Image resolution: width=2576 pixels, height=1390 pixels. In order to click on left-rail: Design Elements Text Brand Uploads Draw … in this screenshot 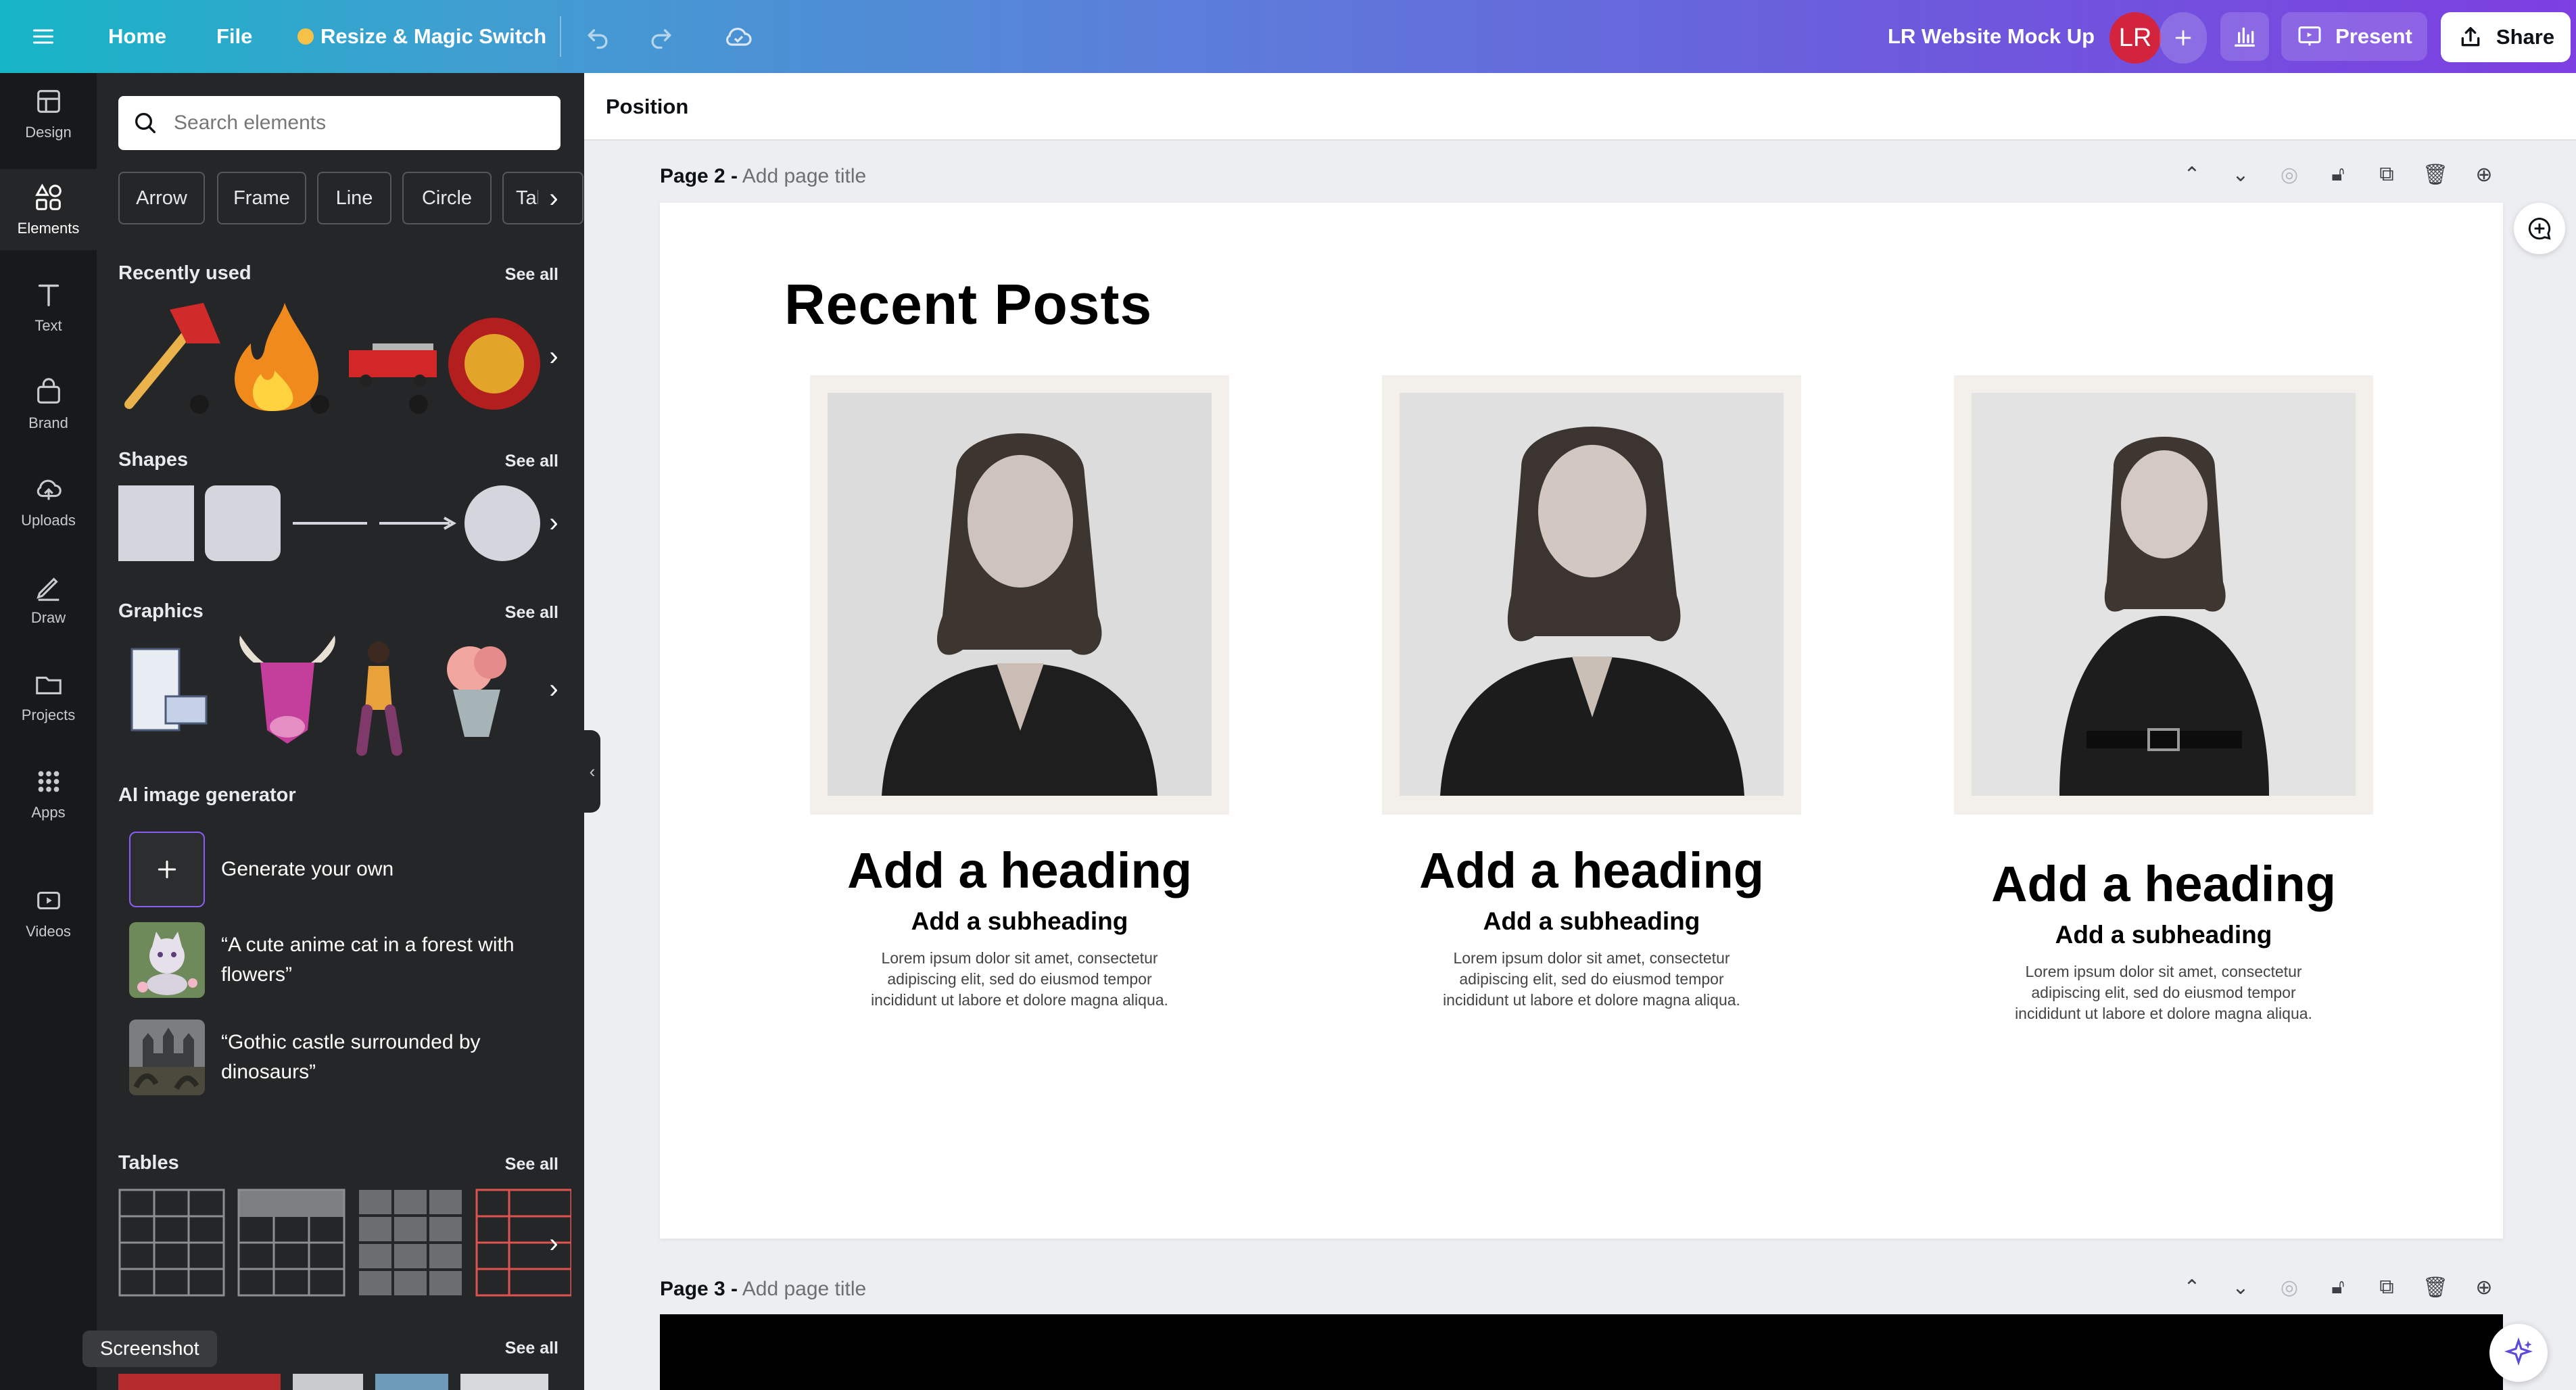, I will do `click(48, 732)`.